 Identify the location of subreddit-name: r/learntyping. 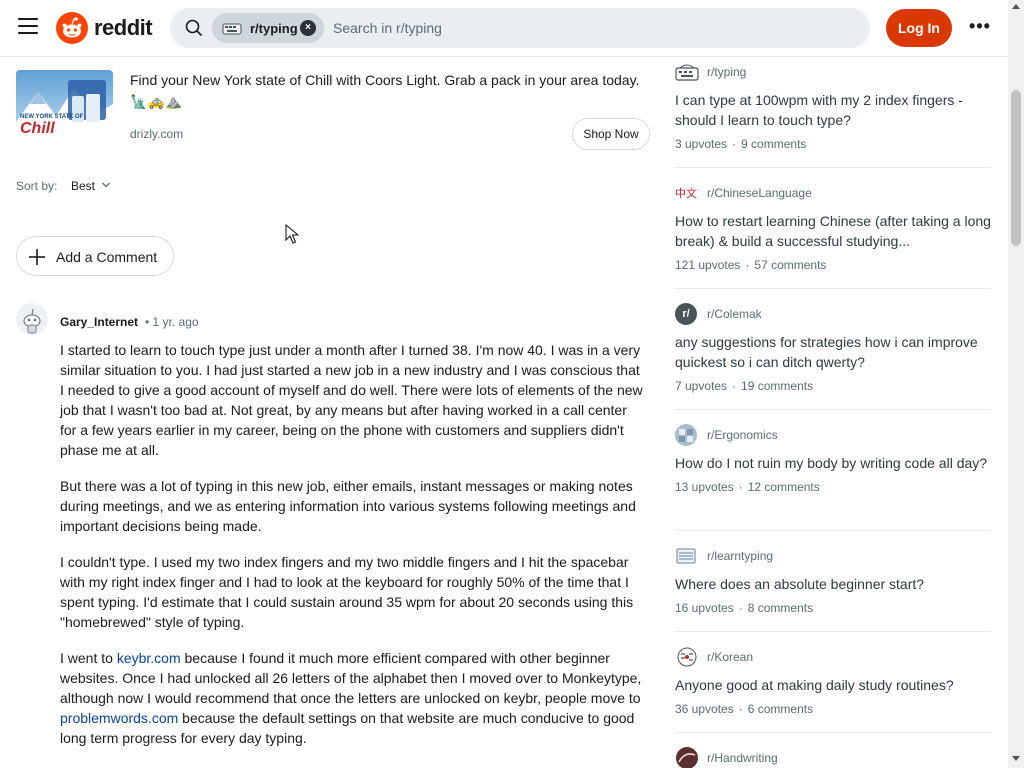
(740, 556).